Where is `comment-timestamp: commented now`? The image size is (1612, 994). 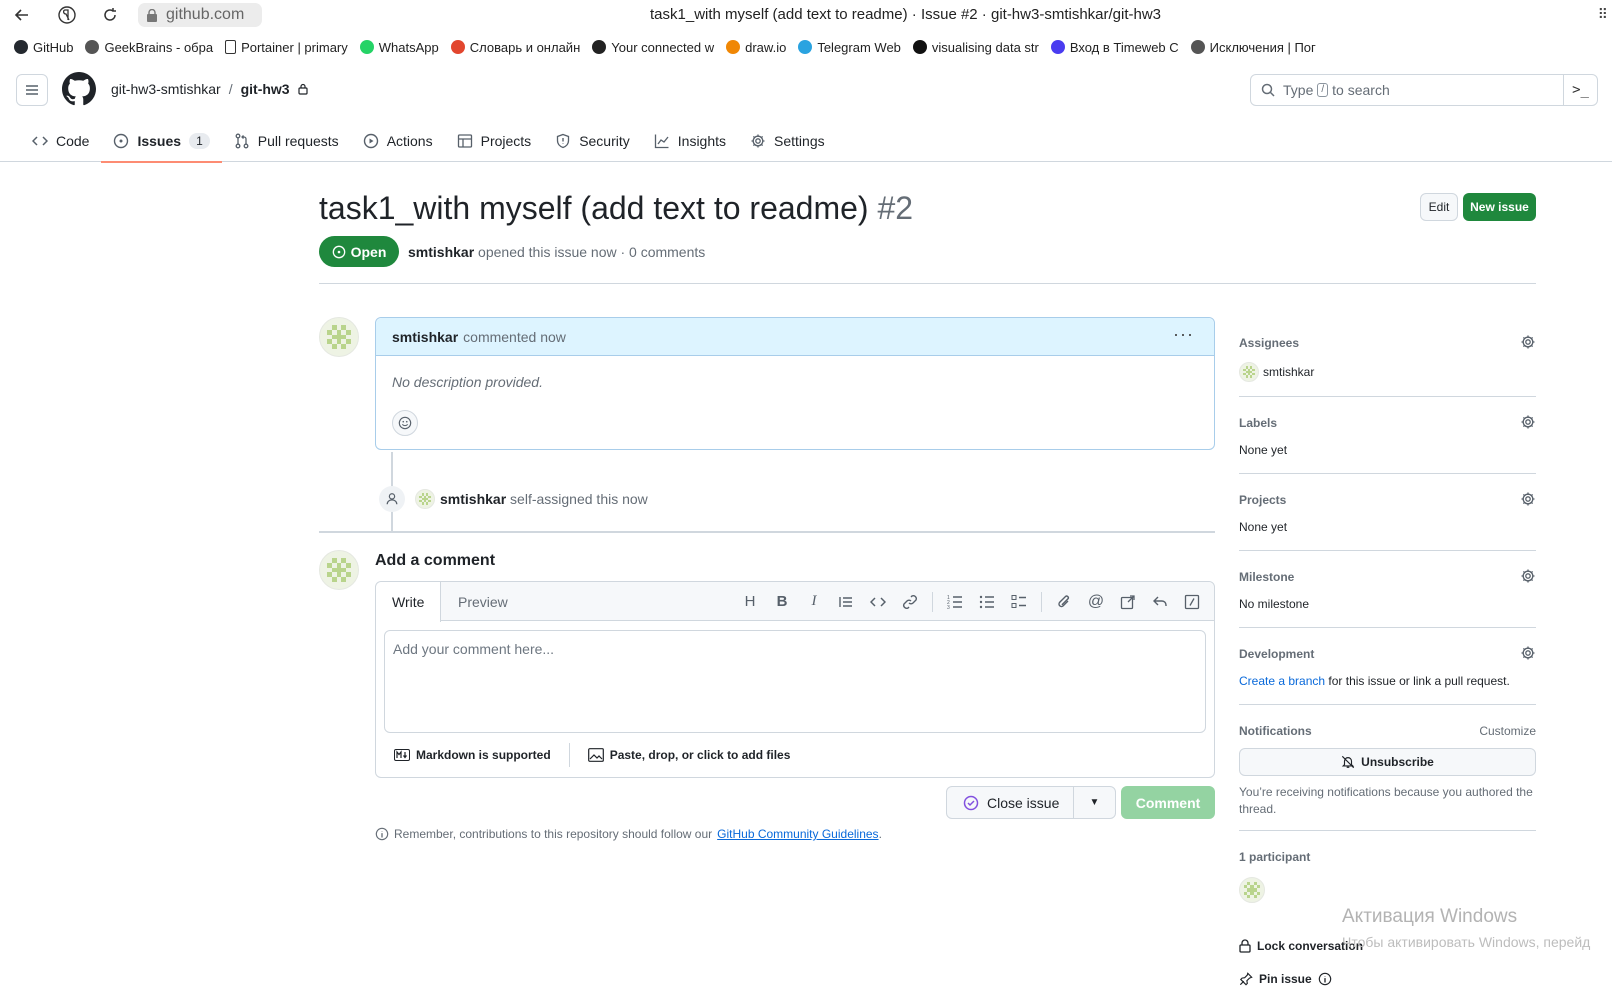 comment-timestamp: commented now is located at coordinates (514, 336).